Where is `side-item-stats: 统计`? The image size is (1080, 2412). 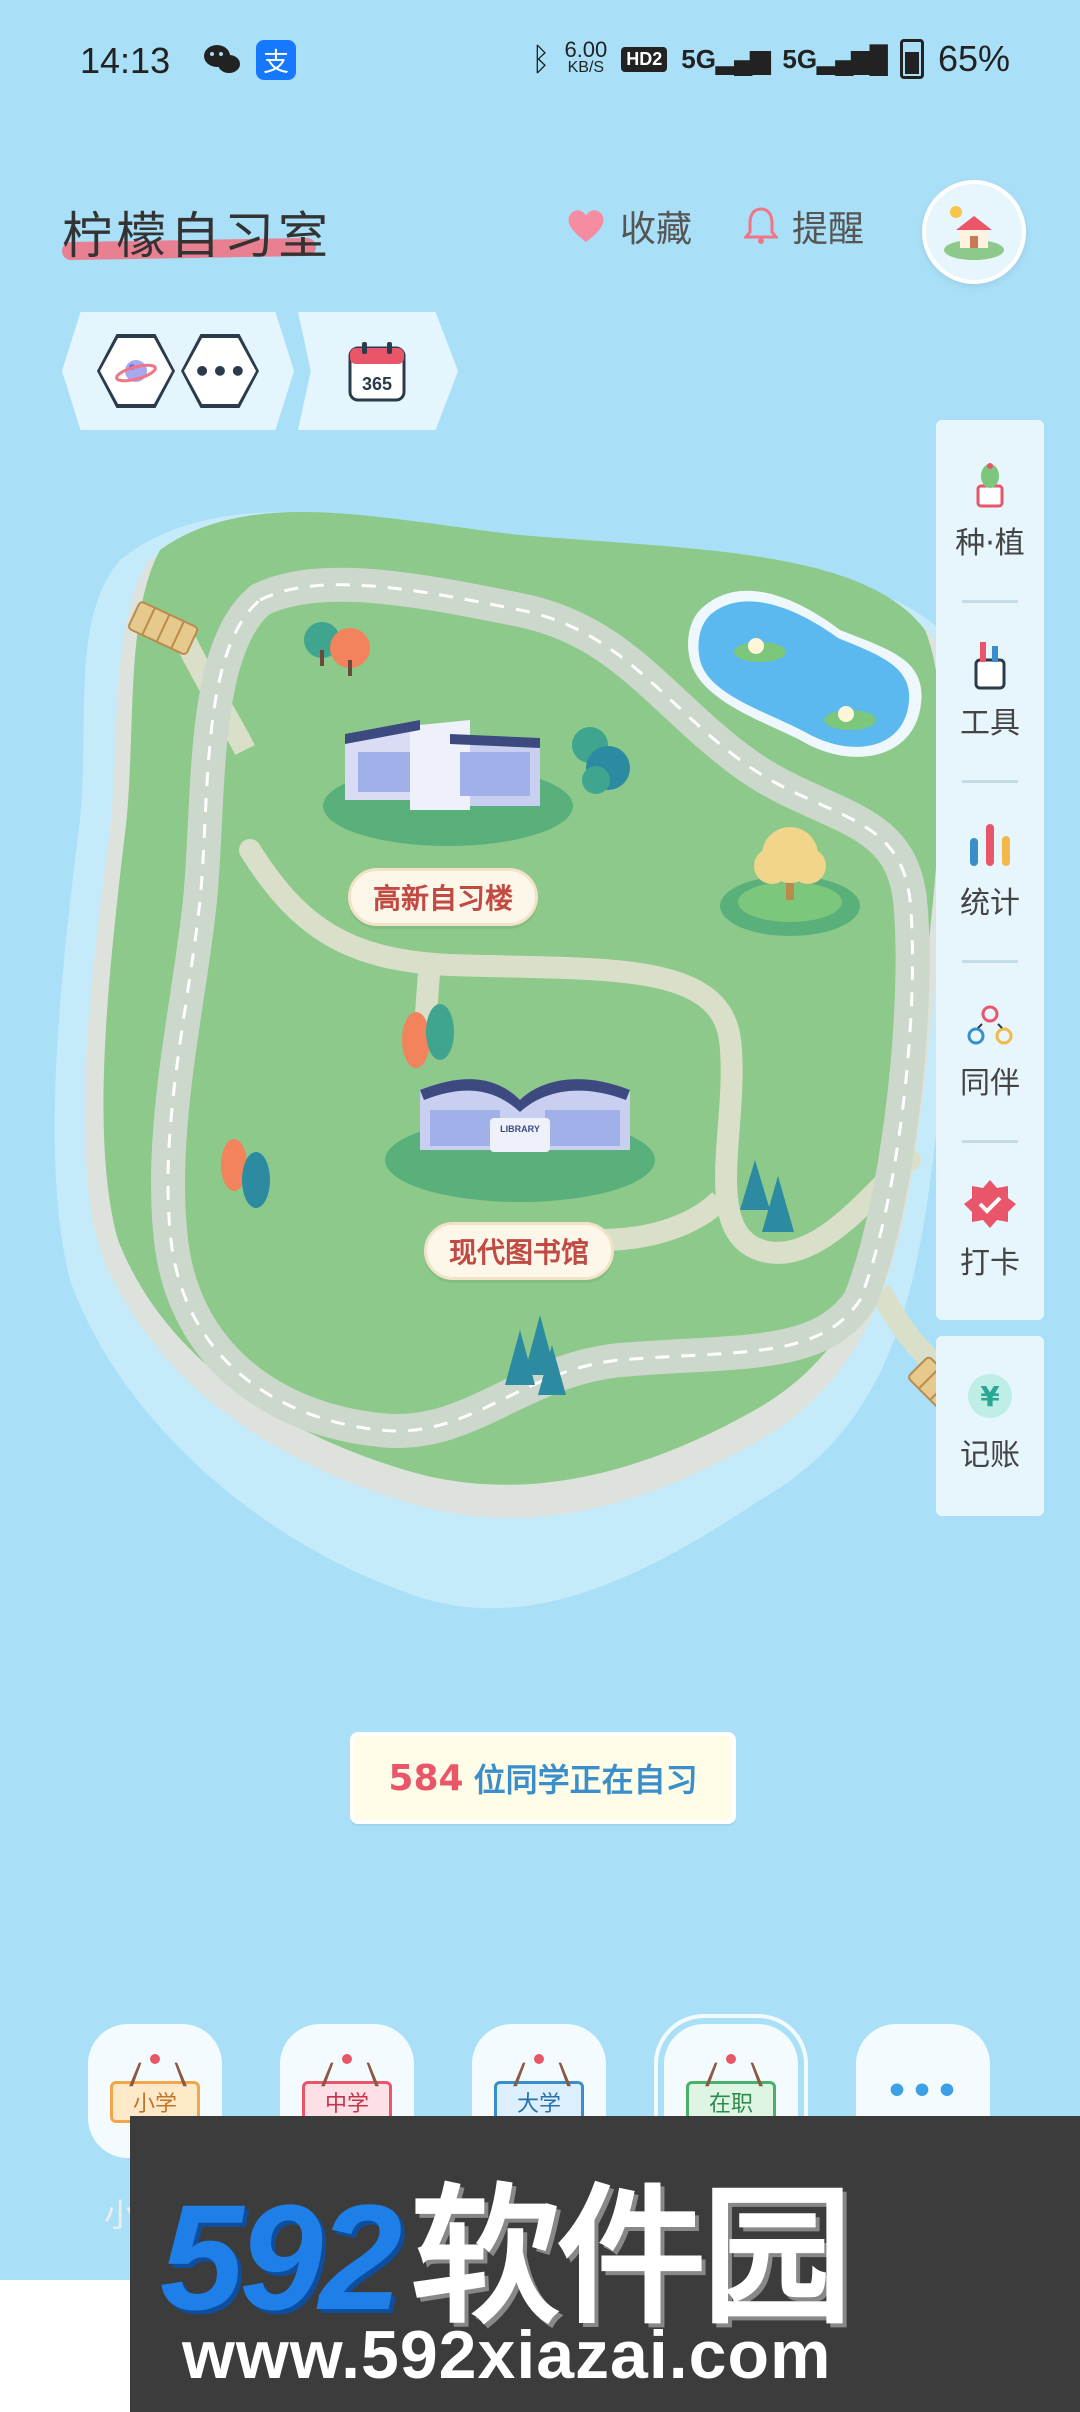 side-item-stats: 统计 is located at coordinates (990, 869).